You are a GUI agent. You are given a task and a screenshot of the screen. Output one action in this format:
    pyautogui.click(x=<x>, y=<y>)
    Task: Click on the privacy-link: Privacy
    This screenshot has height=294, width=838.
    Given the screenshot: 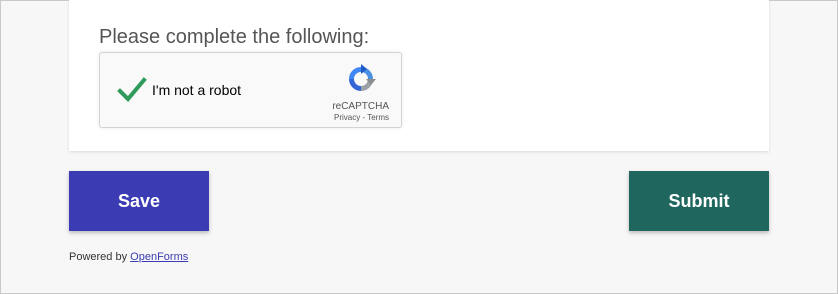 What is the action you would take?
    pyautogui.click(x=347, y=117)
    